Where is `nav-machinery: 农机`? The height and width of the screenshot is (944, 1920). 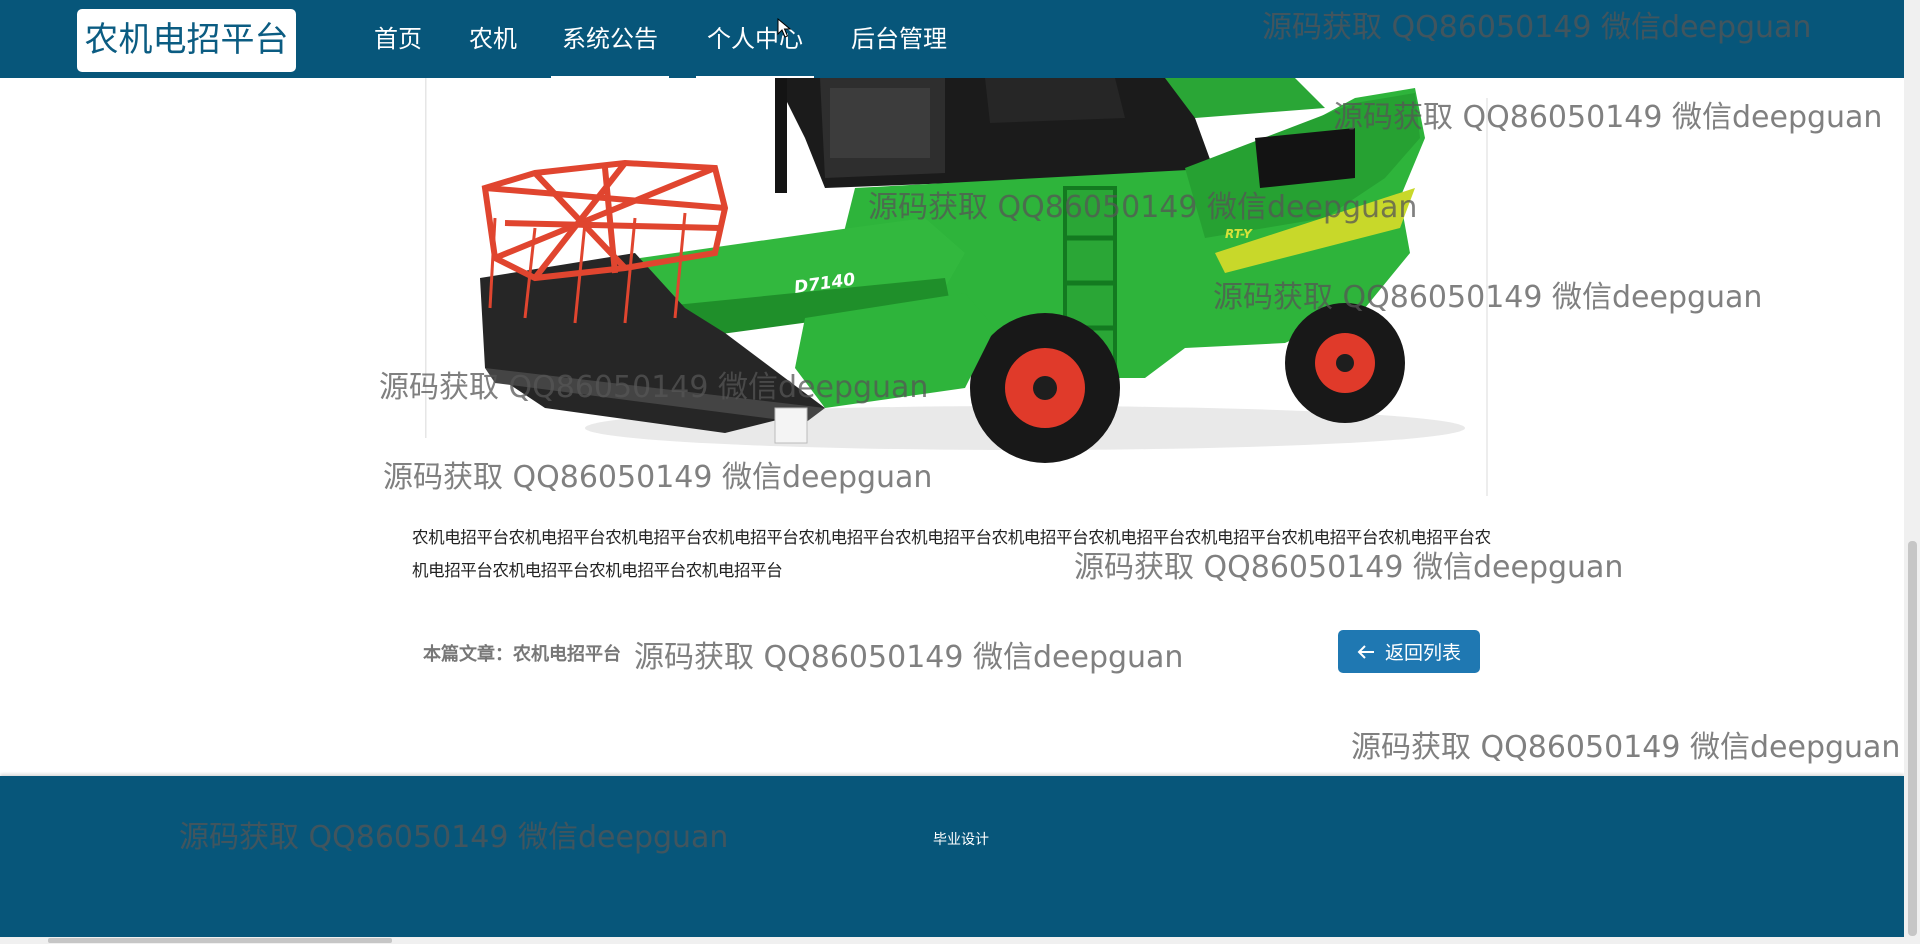 nav-machinery: 农机 is located at coordinates (493, 39).